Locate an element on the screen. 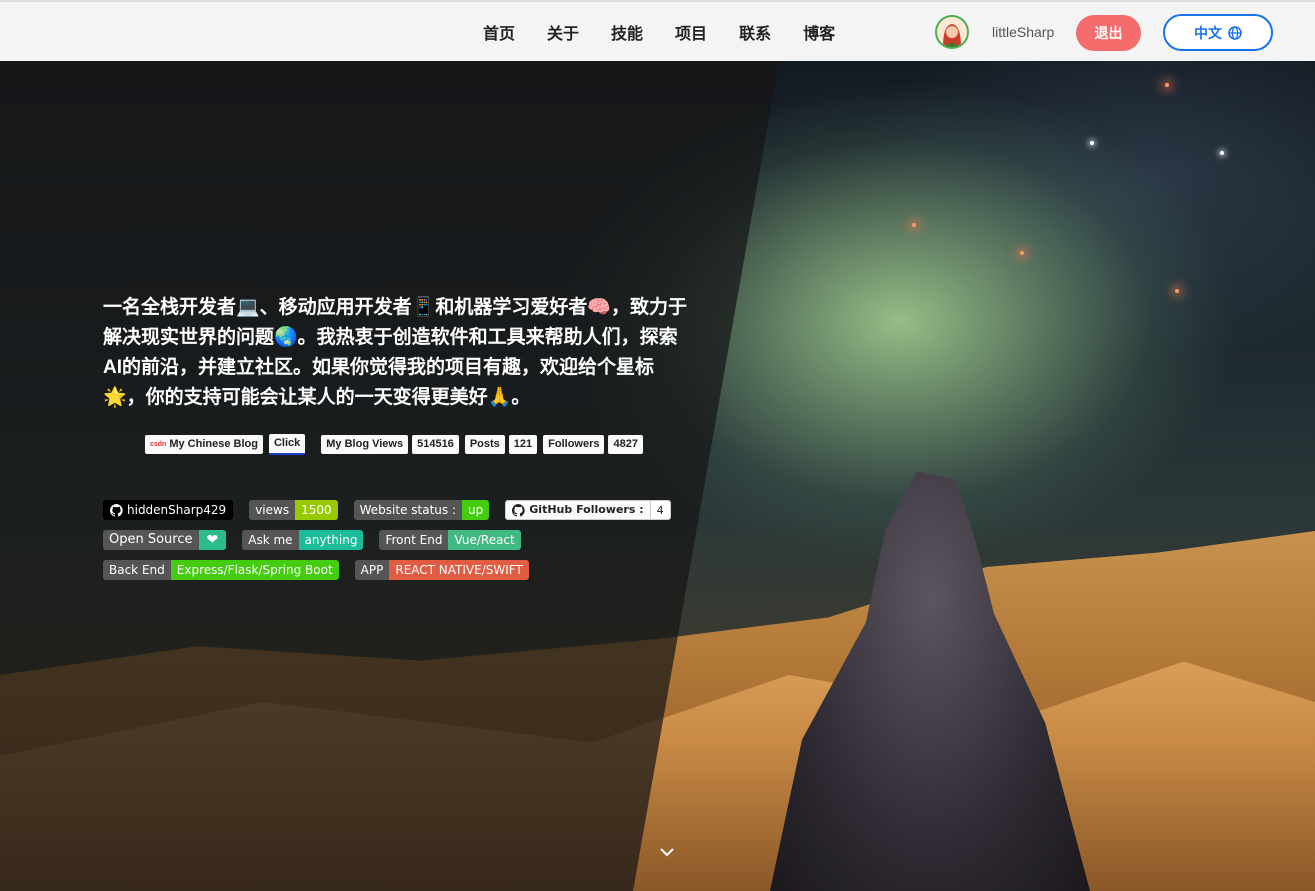 Image resolution: width=1315 pixels, height=891 pixels. front-end-value: Vue/React is located at coordinates (484, 540).